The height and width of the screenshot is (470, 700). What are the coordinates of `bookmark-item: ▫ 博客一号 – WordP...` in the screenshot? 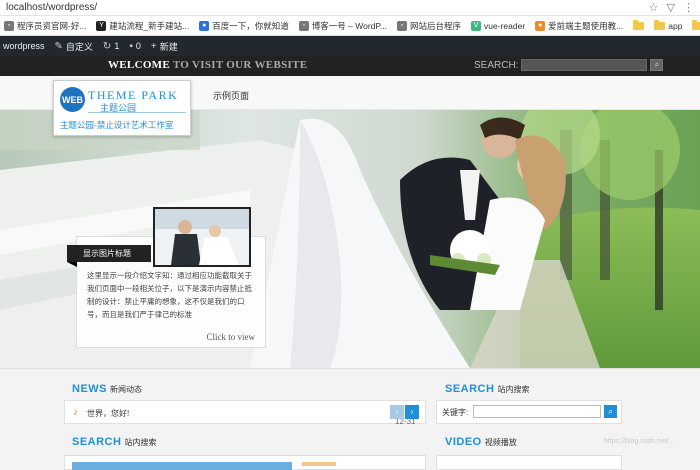 It's located at (344, 26).